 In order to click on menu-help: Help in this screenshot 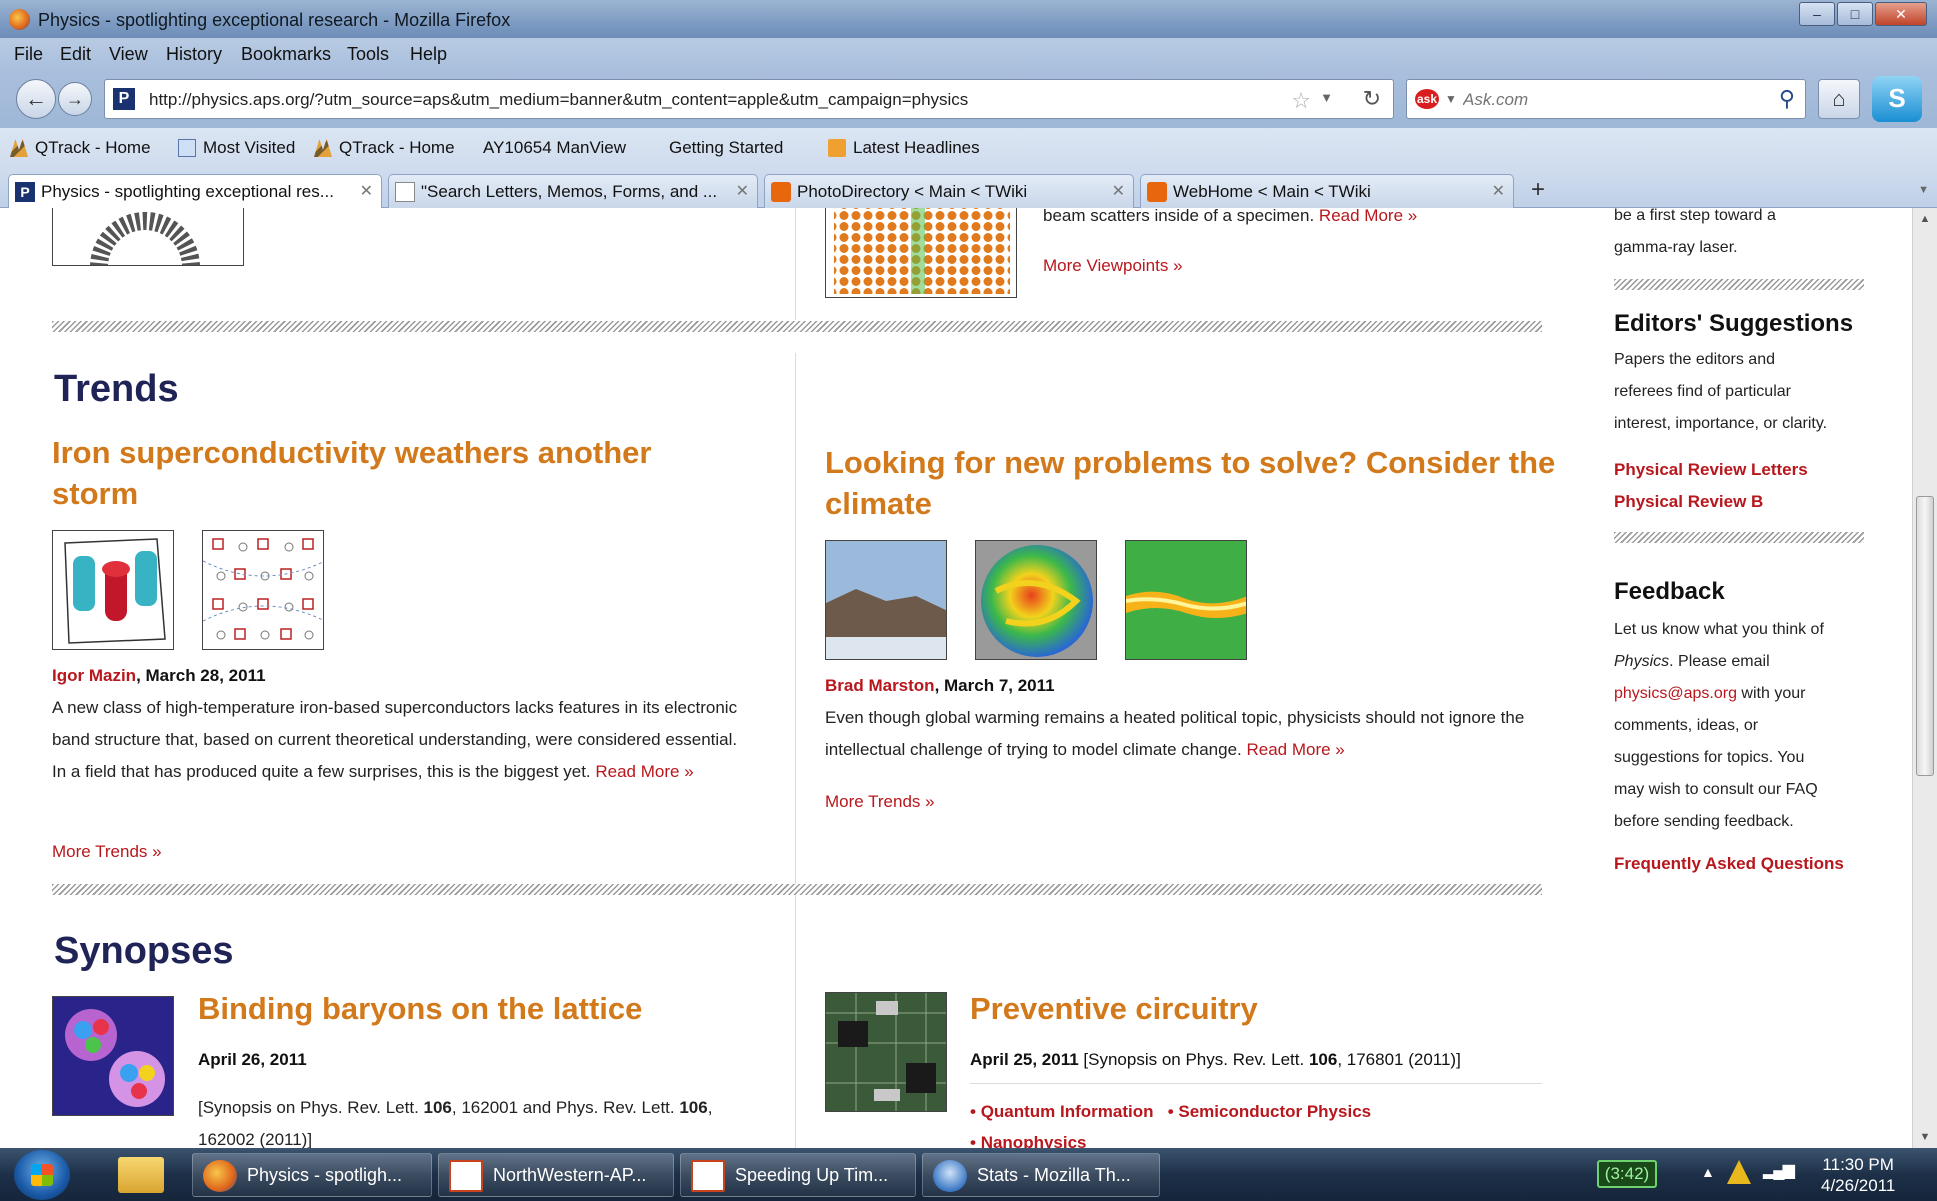, I will do `click(428, 54)`.